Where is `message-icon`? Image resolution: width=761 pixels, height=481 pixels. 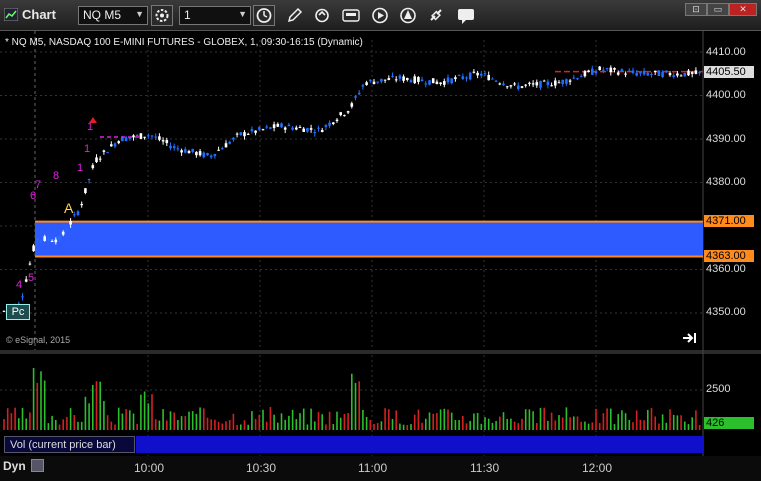 message-icon is located at coordinates (466, 15).